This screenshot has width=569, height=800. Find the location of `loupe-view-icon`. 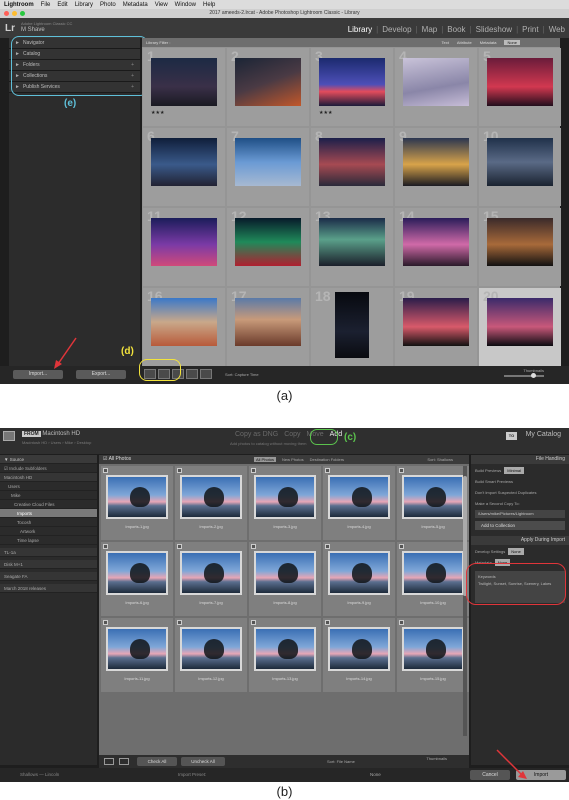

loupe-view-icon is located at coordinates (124, 761).